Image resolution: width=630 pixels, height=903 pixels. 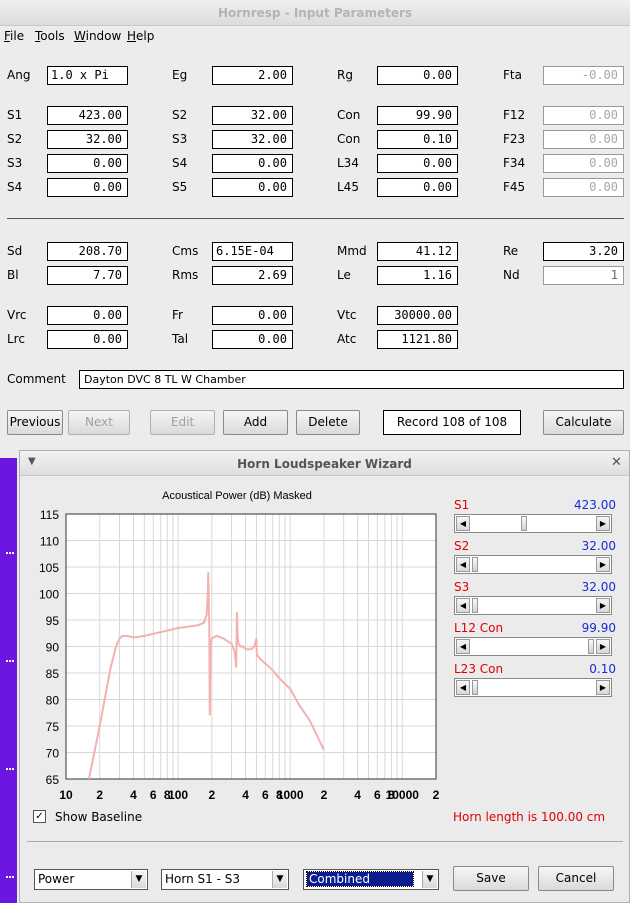 I want to click on next-button: Next, so click(x=99, y=422).